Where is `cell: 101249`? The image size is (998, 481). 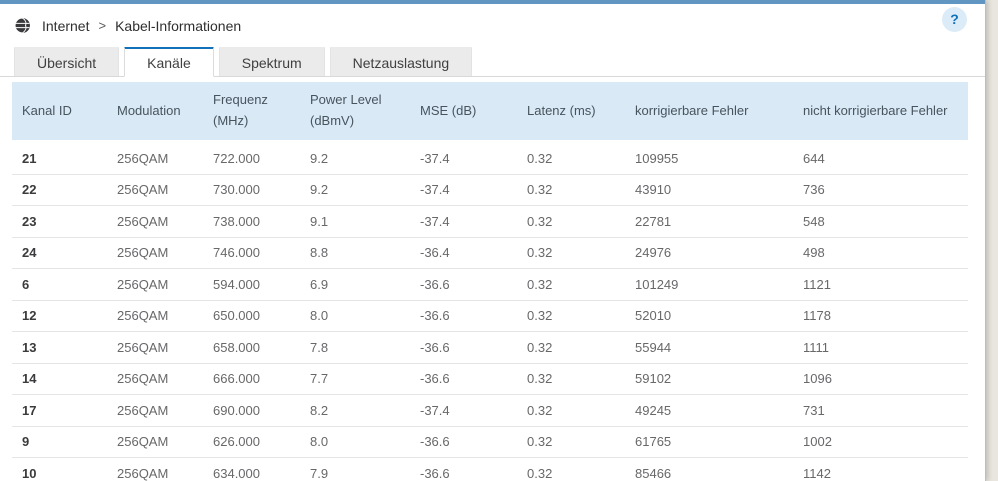 cell: 101249 is located at coordinates (657, 284).